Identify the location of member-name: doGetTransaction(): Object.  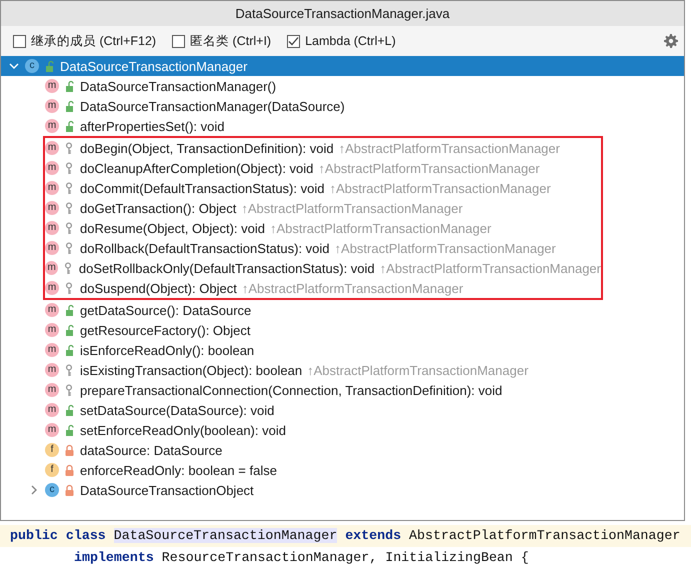
(158, 208).